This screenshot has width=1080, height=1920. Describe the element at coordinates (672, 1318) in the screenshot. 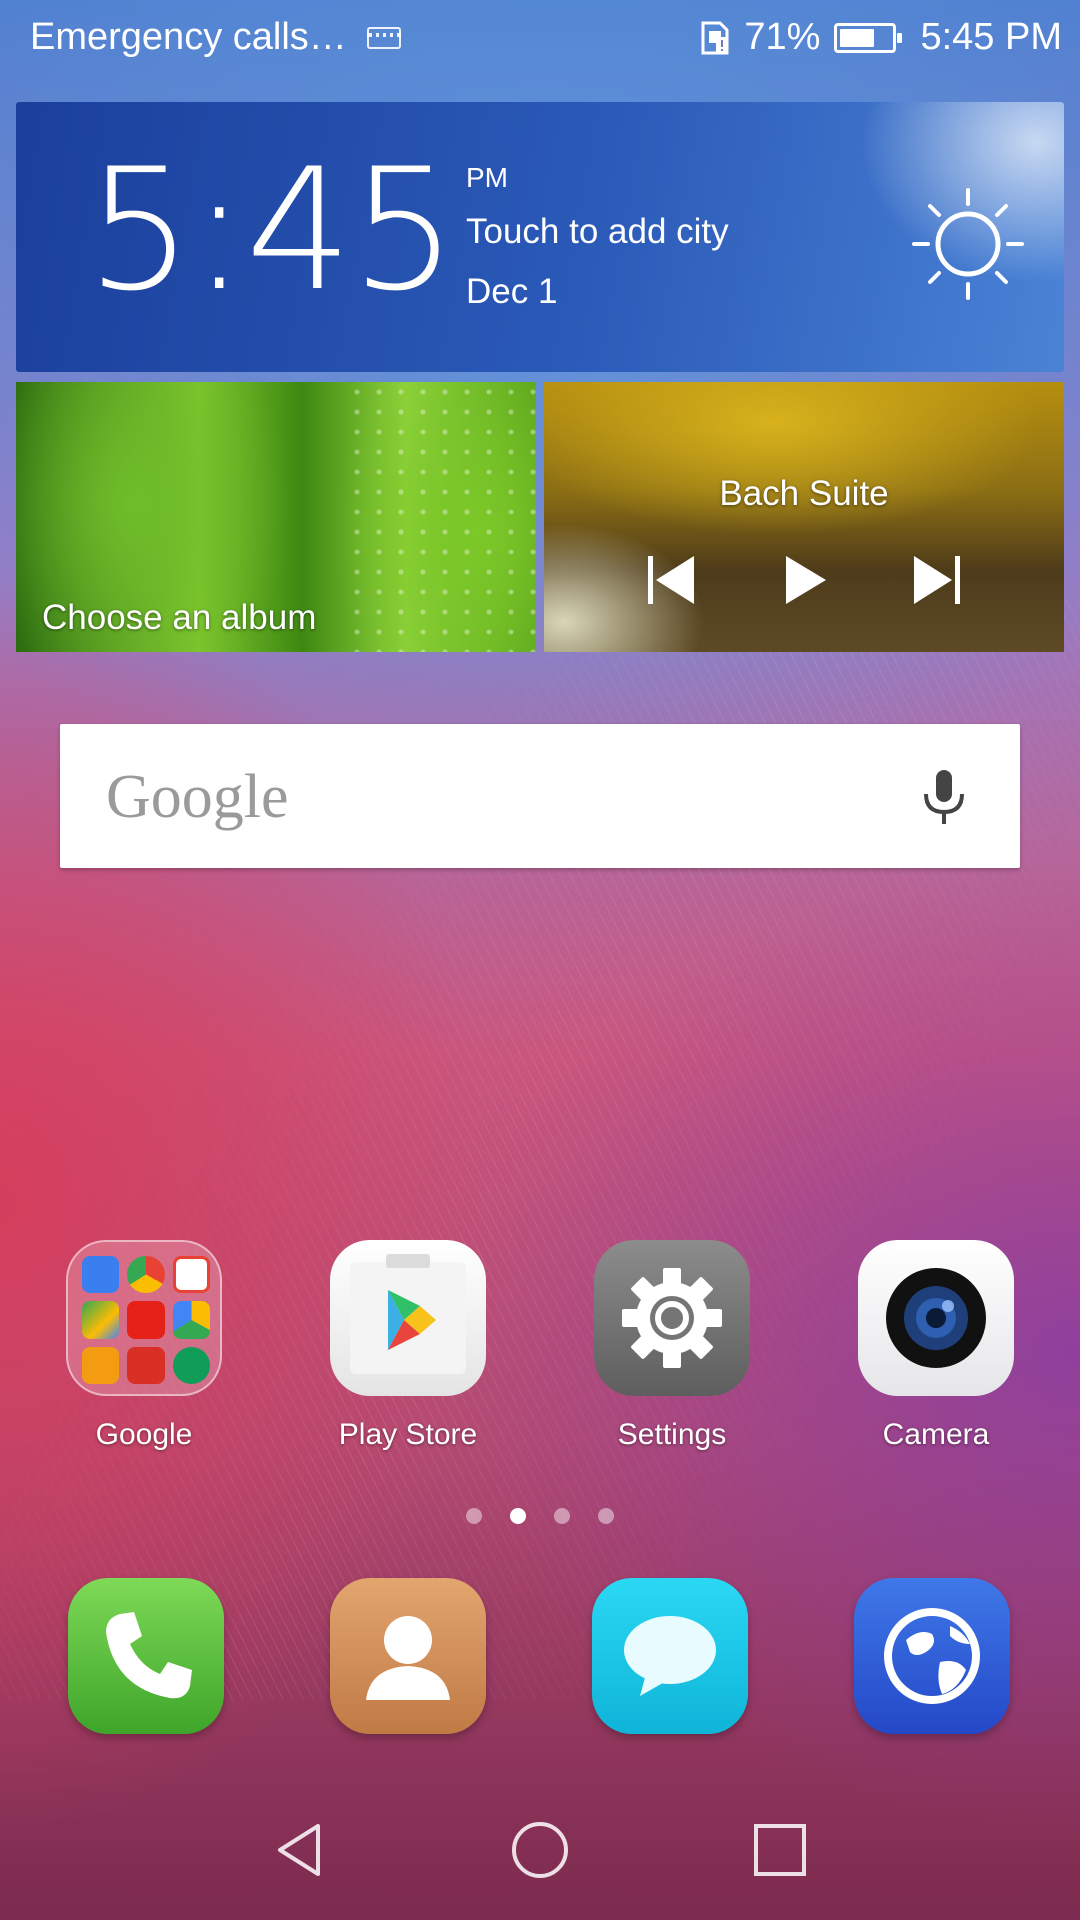

I see `settings-gear-icon` at that location.